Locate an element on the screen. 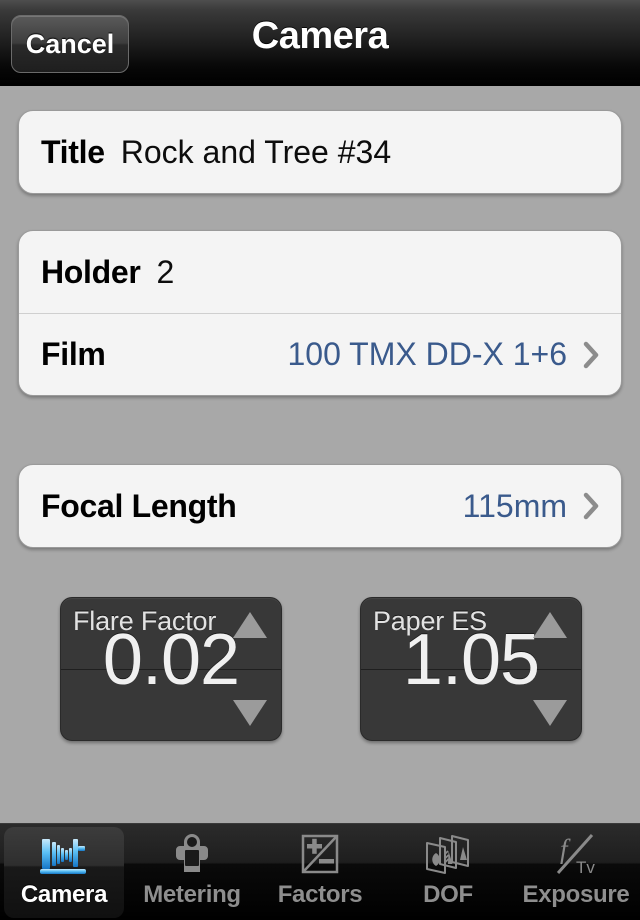 Image resolution: width=640 pixels, height=920 pixels. film-value: 100 TMX DD-X 1+6 is located at coordinates (427, 354).